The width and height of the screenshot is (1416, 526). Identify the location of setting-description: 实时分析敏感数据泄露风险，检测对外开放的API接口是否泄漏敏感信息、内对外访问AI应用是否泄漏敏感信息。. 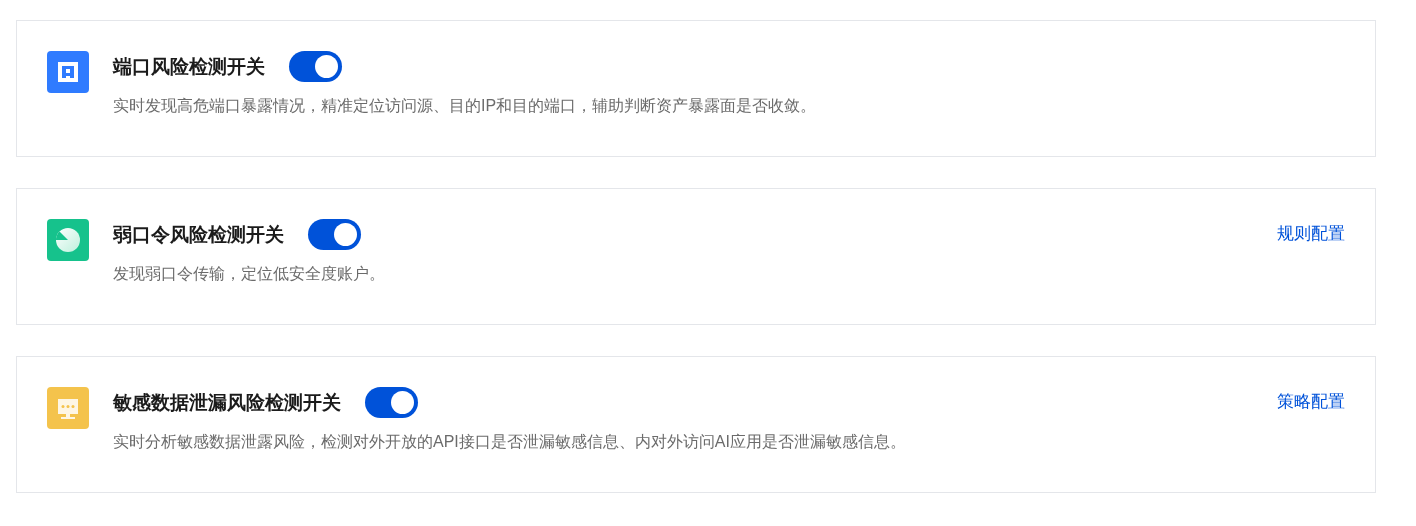
(510, 442).